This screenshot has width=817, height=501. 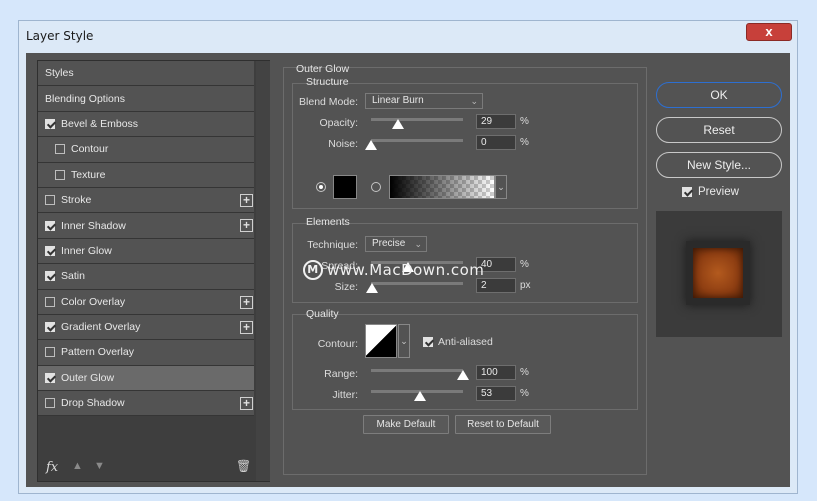 I want to click on reset-button: Reset, so click(x=719, y=130).